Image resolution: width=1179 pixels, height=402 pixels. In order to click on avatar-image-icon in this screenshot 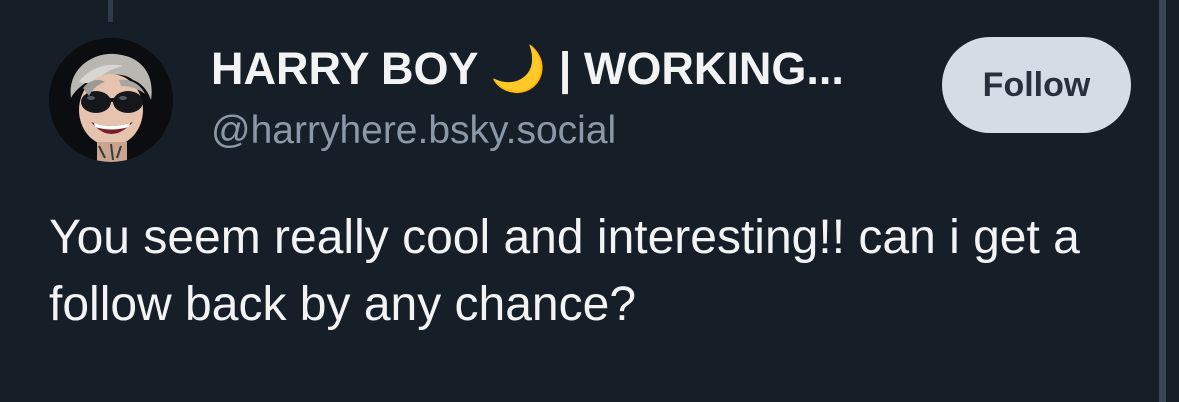, I will do `click(111, 100)`.